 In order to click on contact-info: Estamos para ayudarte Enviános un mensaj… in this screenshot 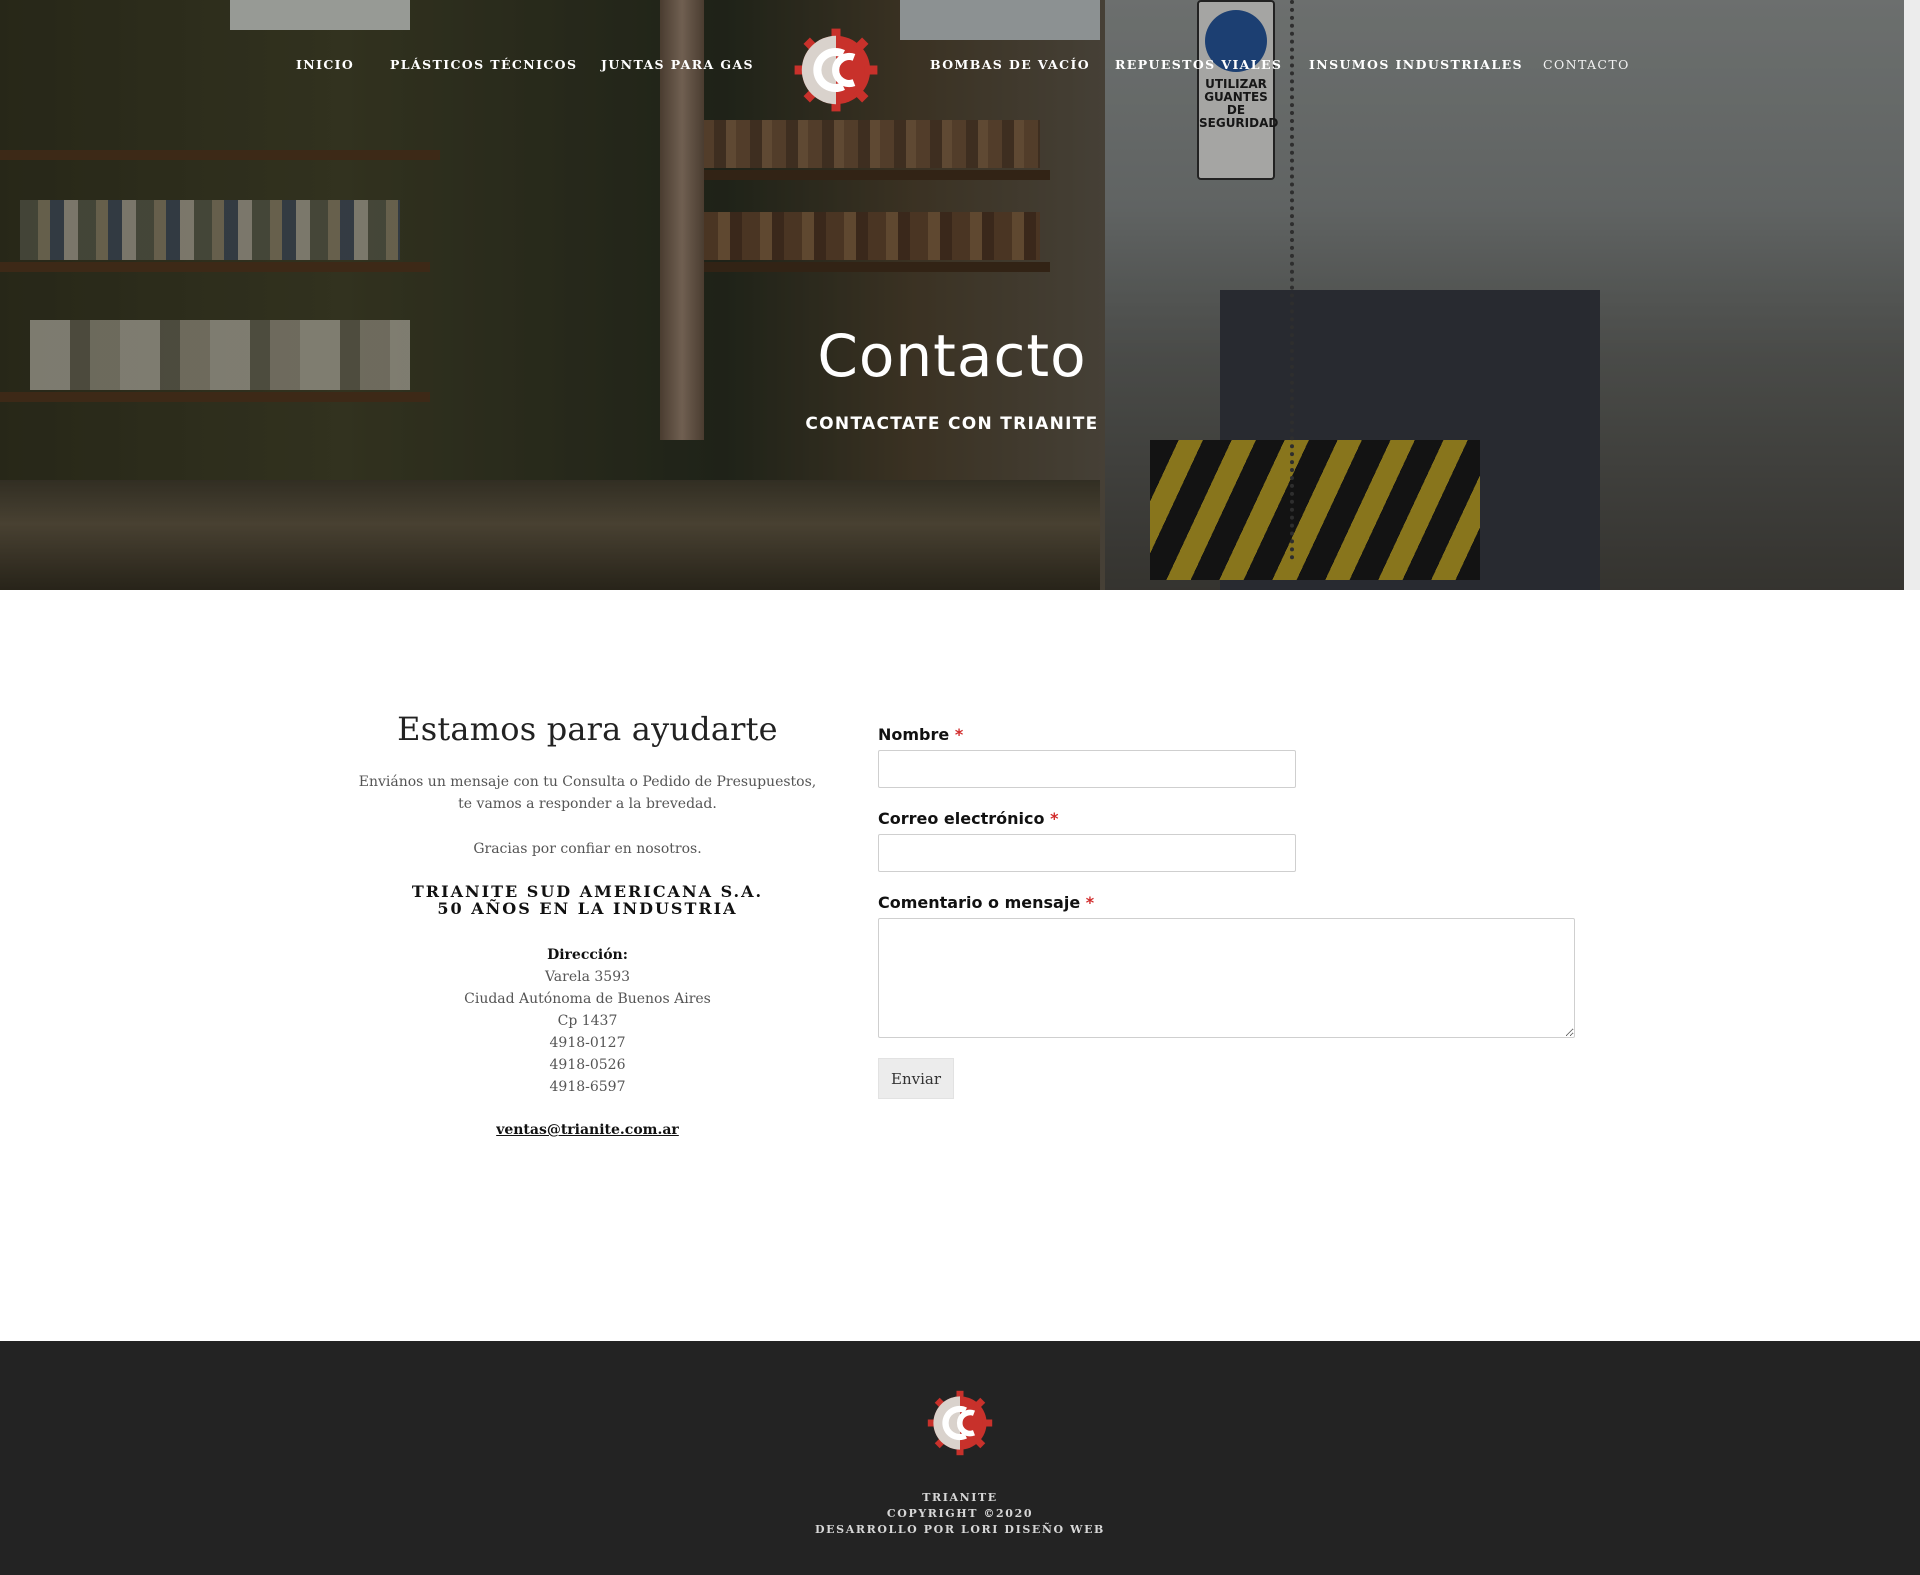, I will do `click(587, 924)`.